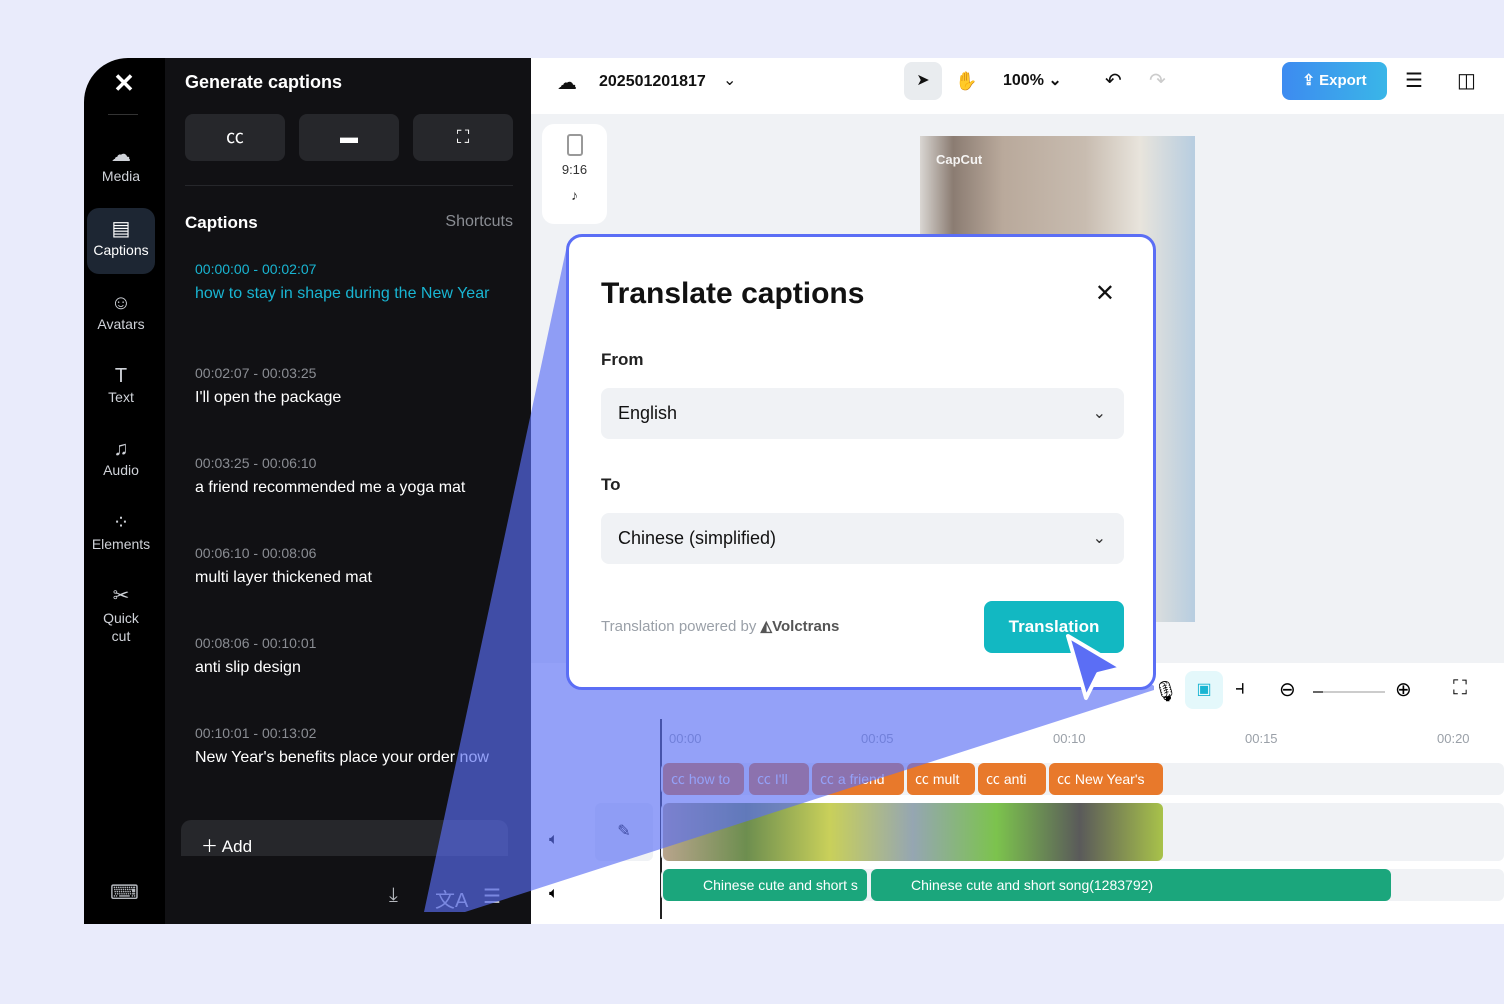 This screenshot has height=1004, width=1504. Describe the element at coordinates (121, 155) in the screenshot. I see `cloud-upload-icon: ☁` at that location.